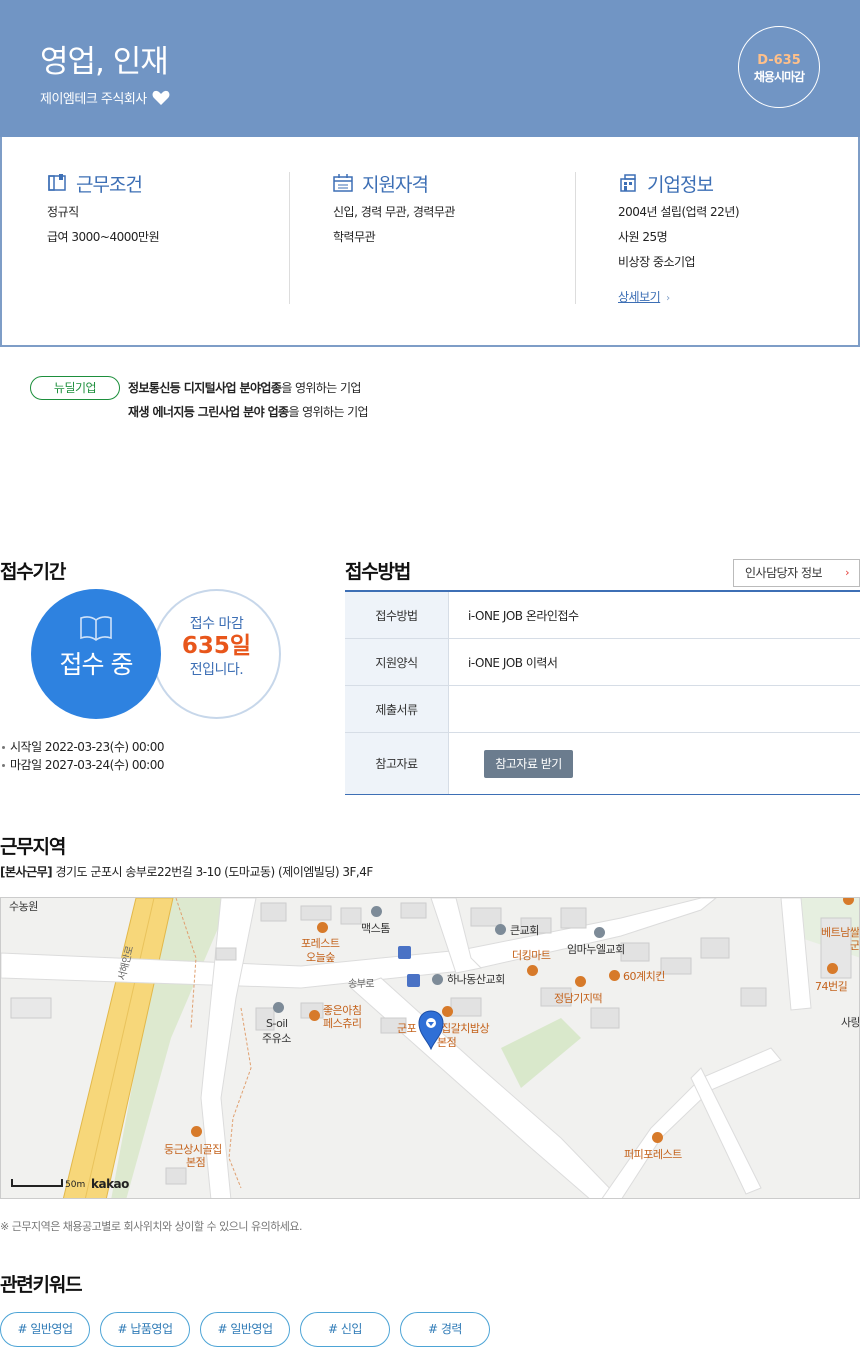  I want to click on end-date: 마감일 2027-03-24(수) 00:00, so click(83, 765).